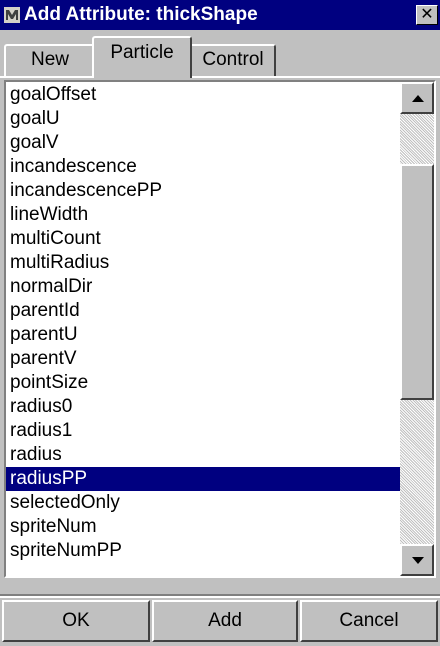 The image size is (440, 646). I want to click on window-title: Add Attribute: thickShape, so click(141, 14).